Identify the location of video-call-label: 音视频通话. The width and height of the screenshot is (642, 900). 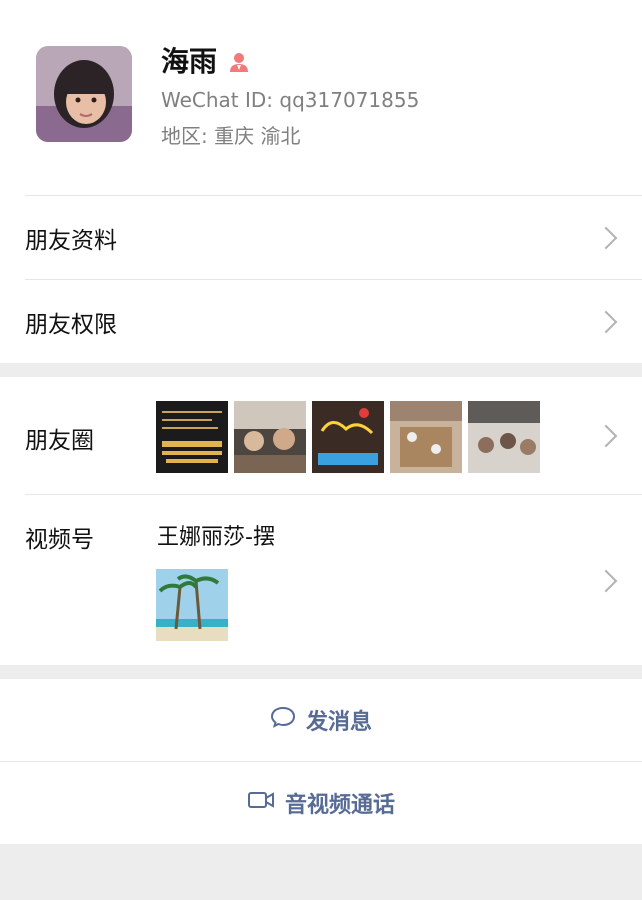
(339, 805).